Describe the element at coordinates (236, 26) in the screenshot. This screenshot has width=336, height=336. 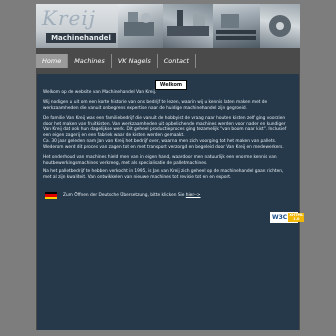
I see `header-photo-pallets` at that location.